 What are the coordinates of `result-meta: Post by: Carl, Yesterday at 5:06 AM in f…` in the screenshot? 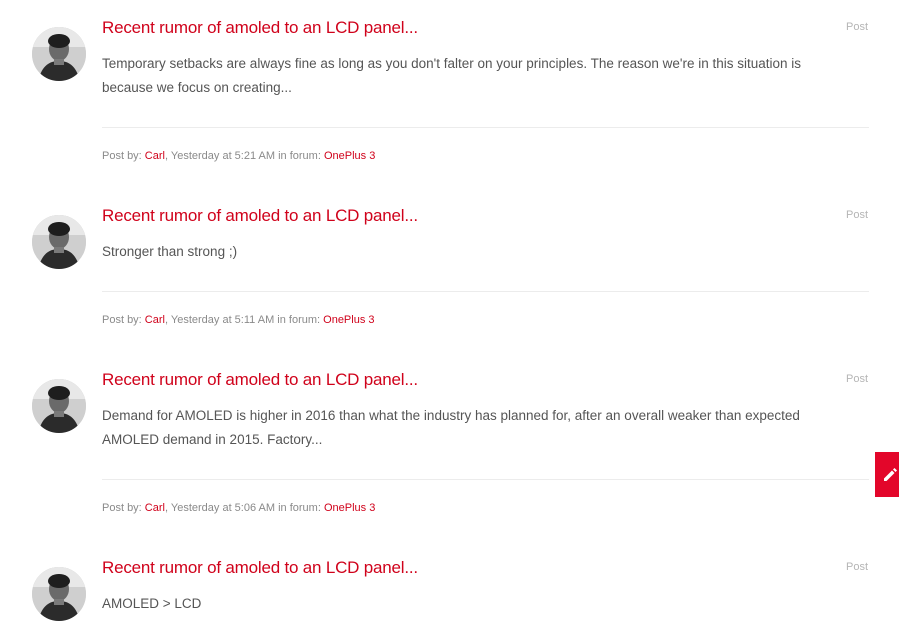 It's located at (238, 508).